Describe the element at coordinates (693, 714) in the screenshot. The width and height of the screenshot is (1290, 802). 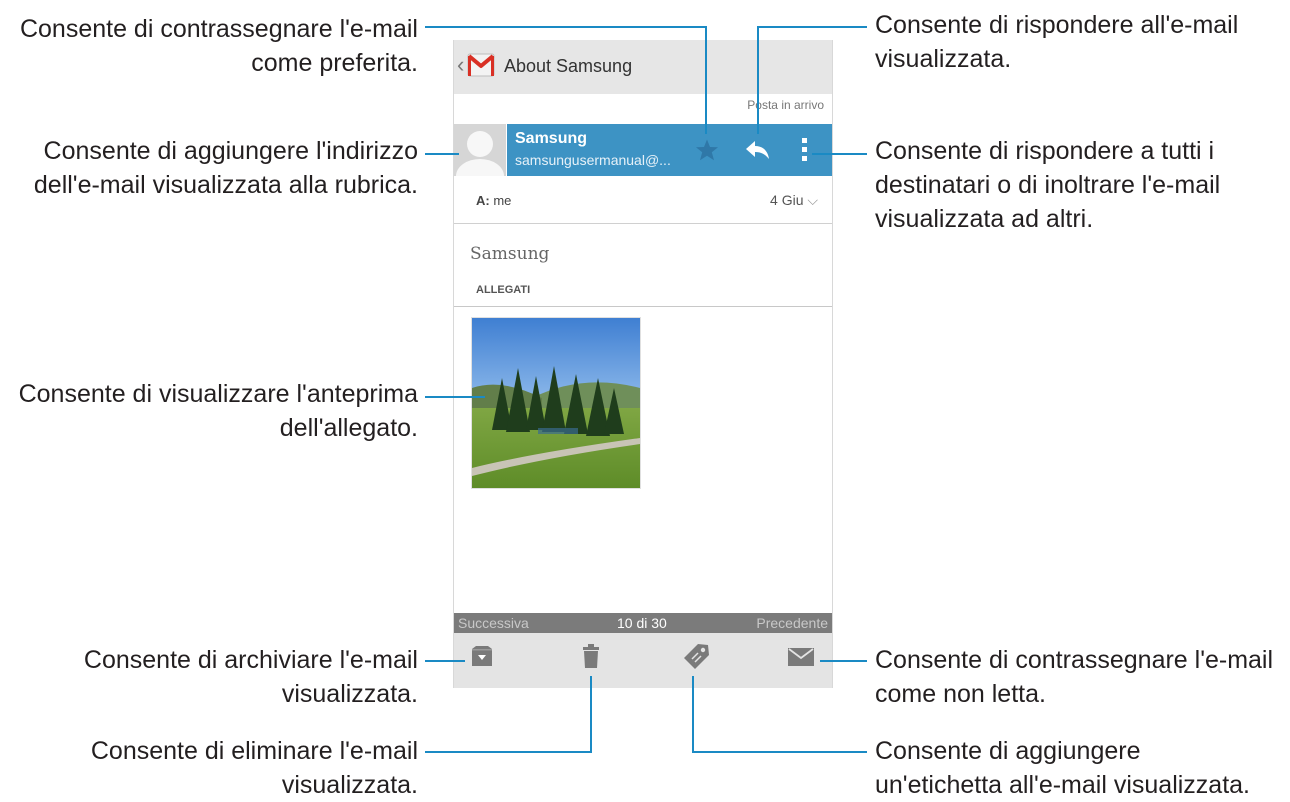
I see `callout-line-label-drop` at that location.